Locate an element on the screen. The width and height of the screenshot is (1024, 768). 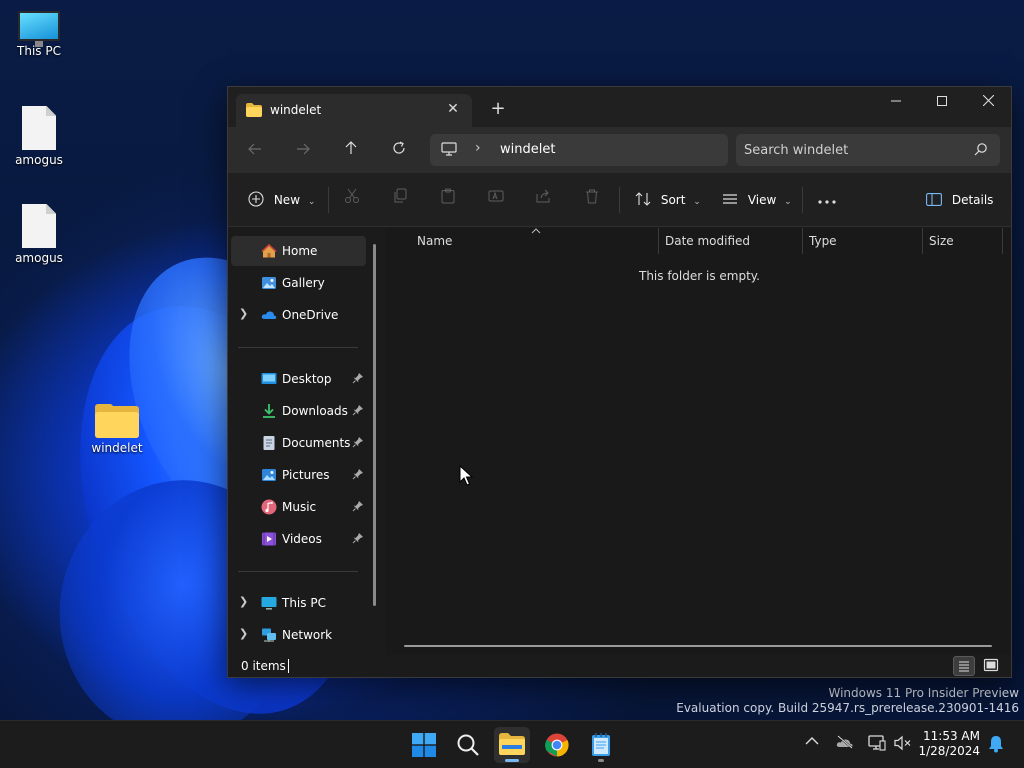
show-hidden-icons-button is located at coordinates (812, 742).